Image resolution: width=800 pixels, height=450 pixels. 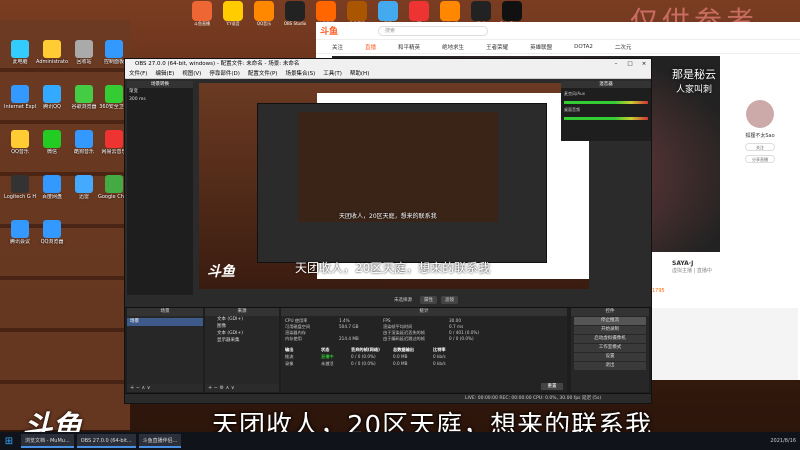 I want to click on control-button: 工作室模式, so click(x=610, y=348).